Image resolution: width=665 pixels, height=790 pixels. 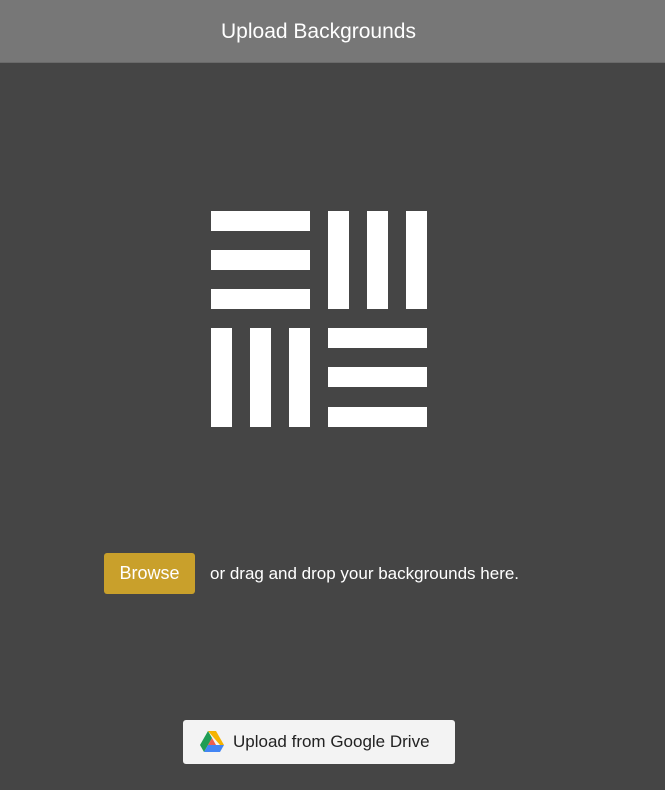 What do you see at coordinates (319, 319) in the screenshot?
I see `basketweave-logo-icon` at bounding box center [319, 319].